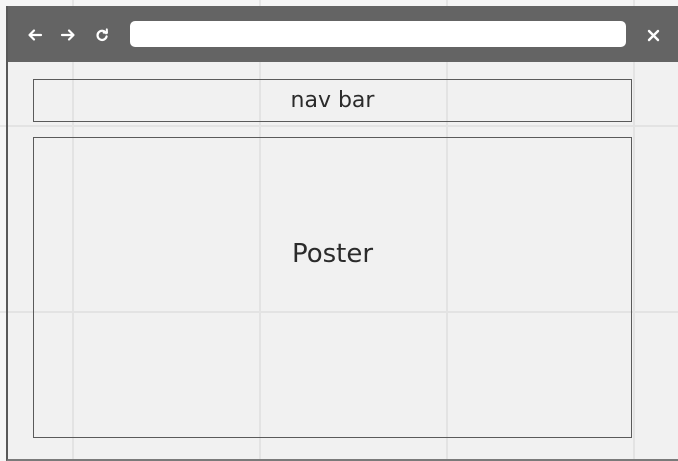 This screenshot has width=678, height=461. What do you see at coordinates (378, 34) in the screenshot?
I see `address-bar` at bounding box center [378, 34].